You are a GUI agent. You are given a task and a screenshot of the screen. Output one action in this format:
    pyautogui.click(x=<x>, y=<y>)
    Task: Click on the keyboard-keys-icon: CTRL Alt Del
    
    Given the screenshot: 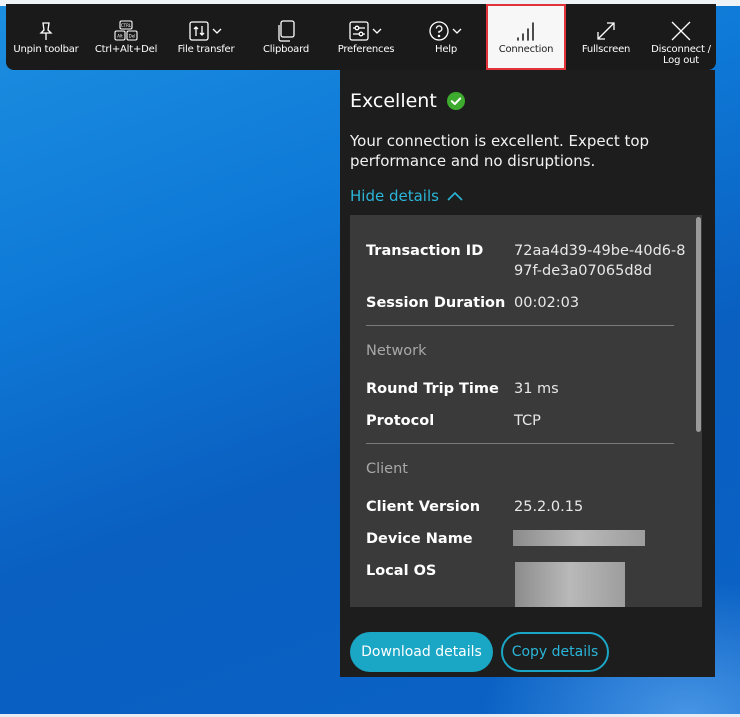 What is the action you would take?
    pyautogui.click(x=126, y=24)
    